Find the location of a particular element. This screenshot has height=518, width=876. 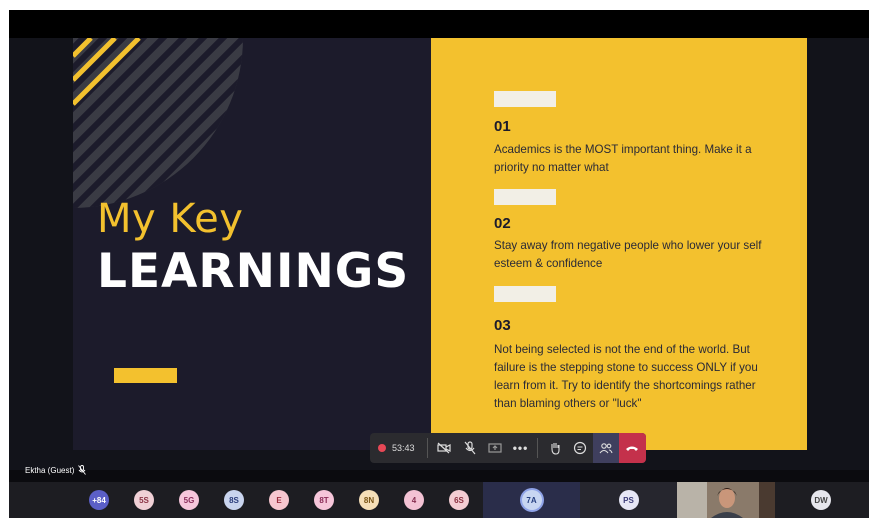

recording-indicator: 53:43 is located at coordinates (396, 448).